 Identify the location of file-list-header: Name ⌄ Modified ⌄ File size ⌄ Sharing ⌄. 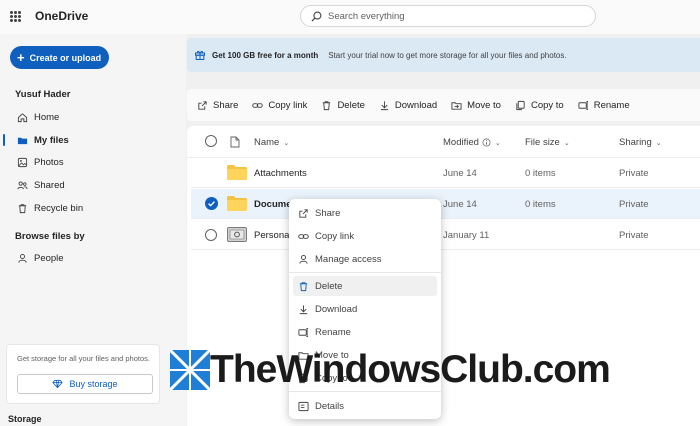
(443, 142).